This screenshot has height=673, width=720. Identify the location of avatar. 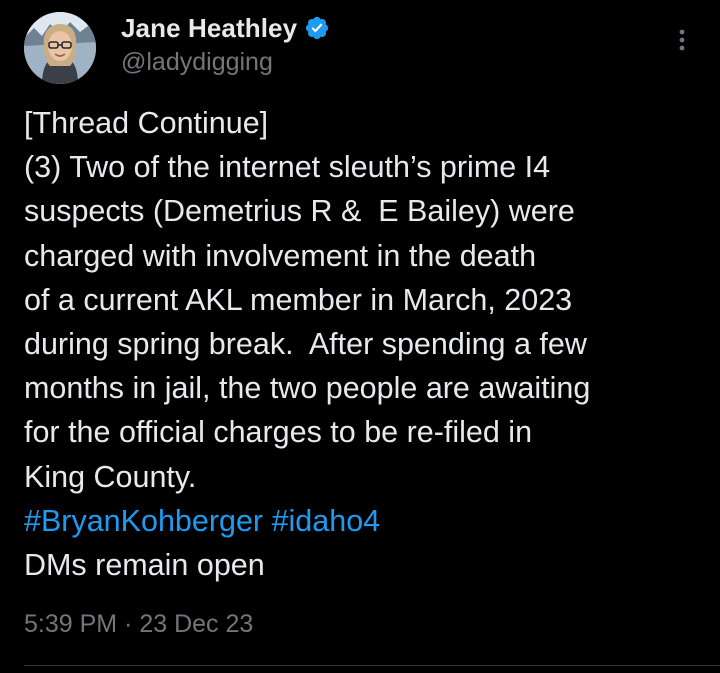
(60, 48).